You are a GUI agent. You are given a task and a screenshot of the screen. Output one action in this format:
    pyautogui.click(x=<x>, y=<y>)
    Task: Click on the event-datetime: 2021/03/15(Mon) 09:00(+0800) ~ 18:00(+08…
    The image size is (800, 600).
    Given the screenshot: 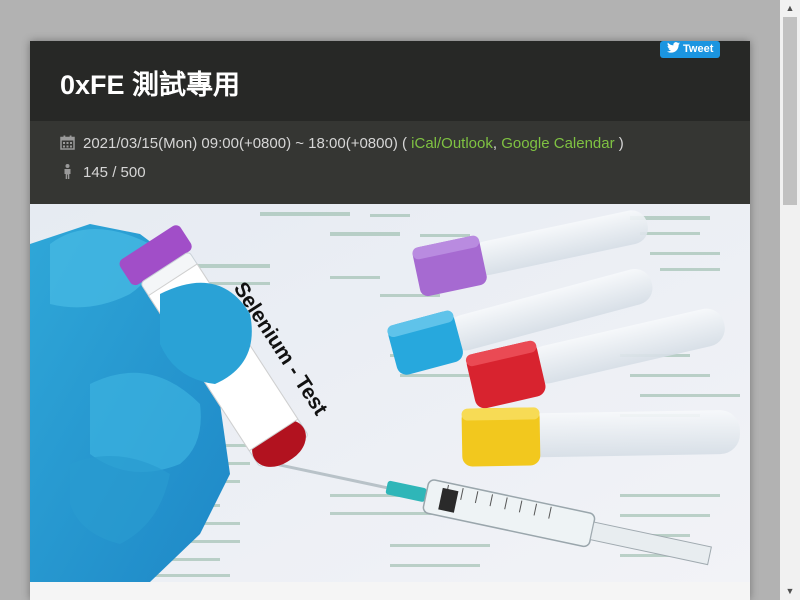 What is the action you would take?
    pyautogui.click(x=245, y=143)
    